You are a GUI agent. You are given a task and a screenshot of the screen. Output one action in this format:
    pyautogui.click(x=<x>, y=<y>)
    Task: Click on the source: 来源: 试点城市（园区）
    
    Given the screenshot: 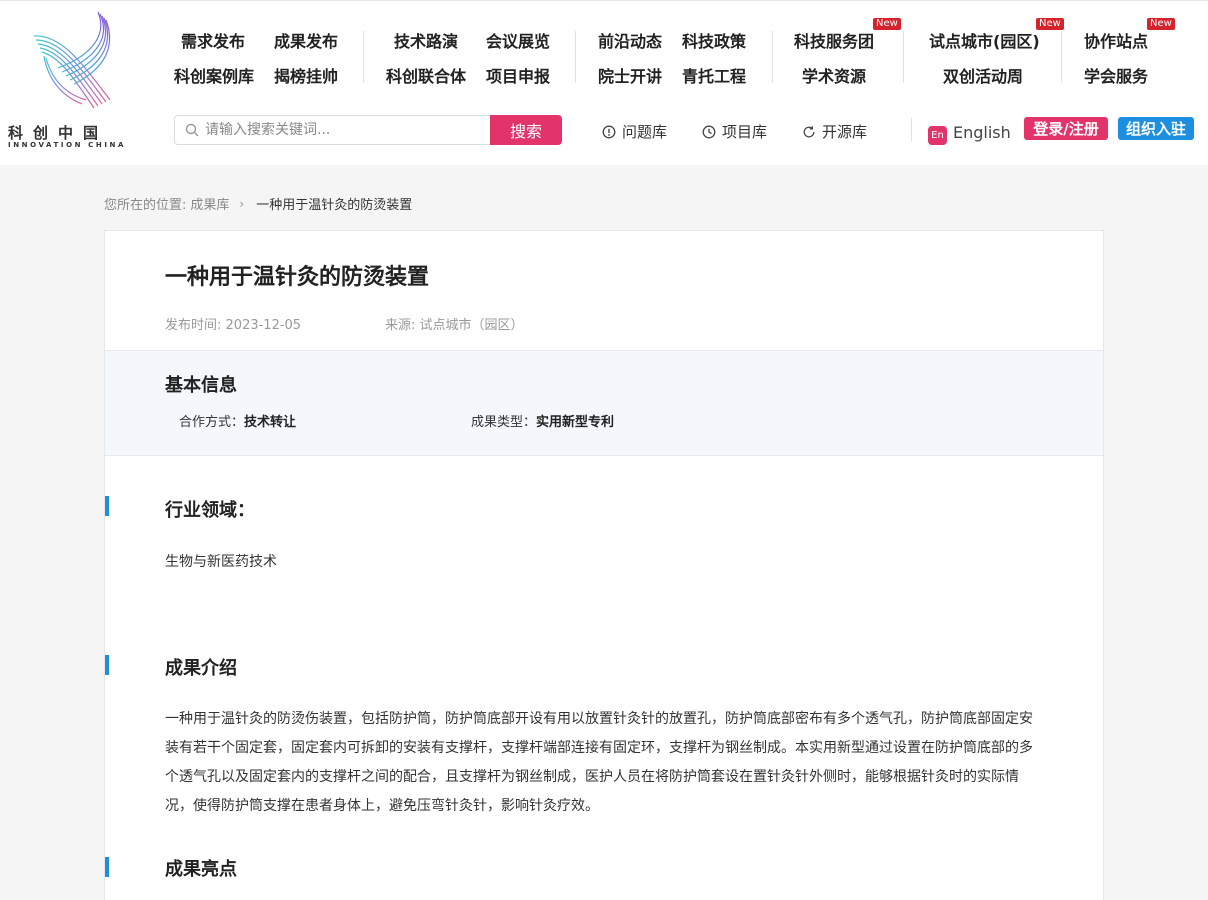 What is the action you would take?
    pyautogui.click(x=454, y=323)
    